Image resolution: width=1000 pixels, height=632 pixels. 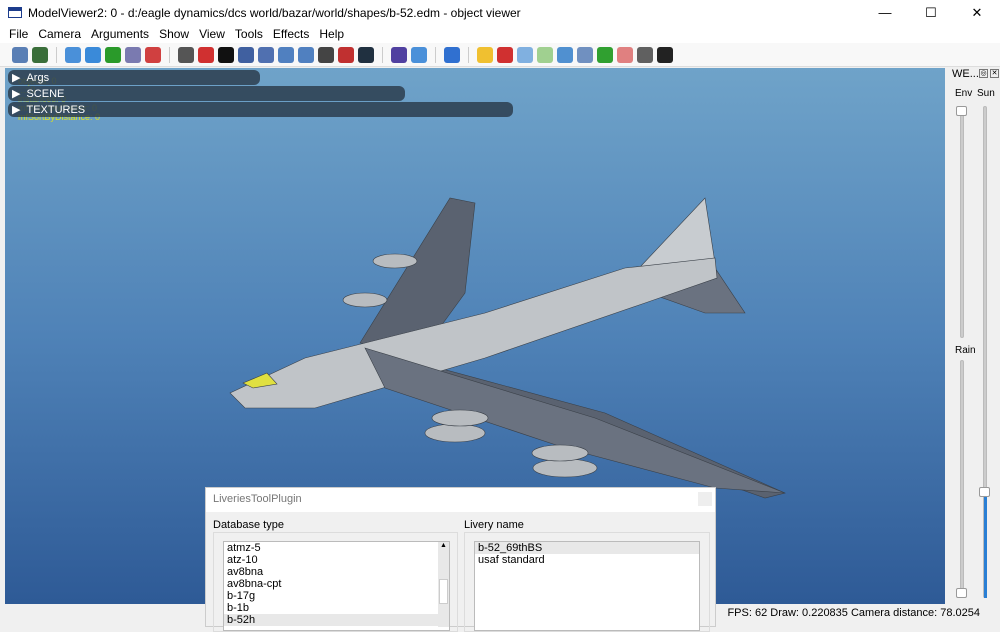 What do you see at coordinates (174, 34) in the screenshot?
I see `menu-show: Show` at bounding box center [174, 34].